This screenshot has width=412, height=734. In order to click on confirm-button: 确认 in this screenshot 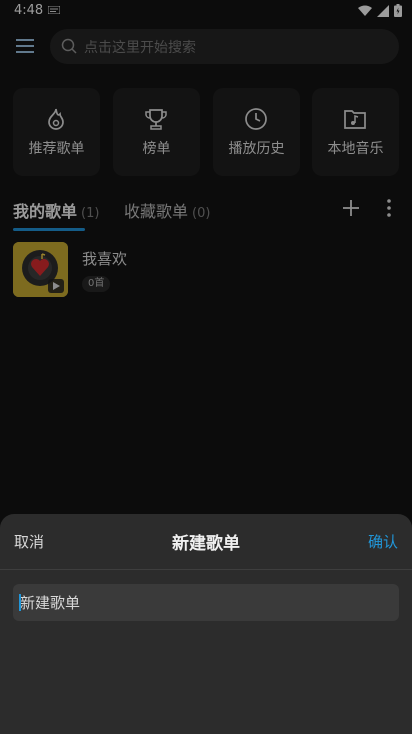, I will do `click(383, 541)`.